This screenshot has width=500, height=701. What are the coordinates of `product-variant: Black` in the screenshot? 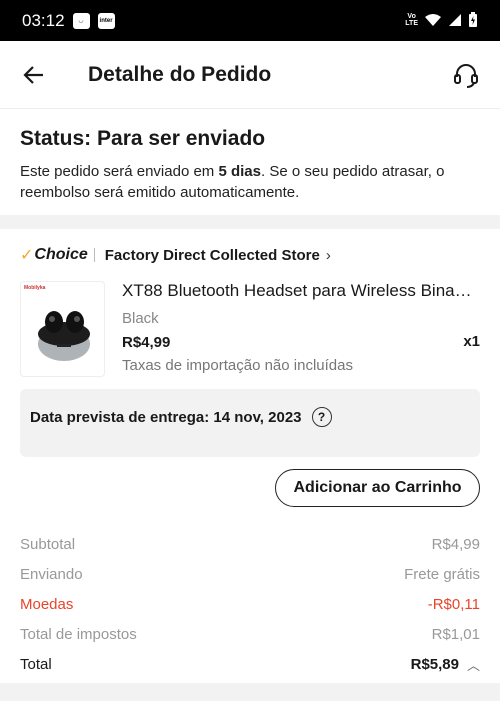 It's located at (140, 318).